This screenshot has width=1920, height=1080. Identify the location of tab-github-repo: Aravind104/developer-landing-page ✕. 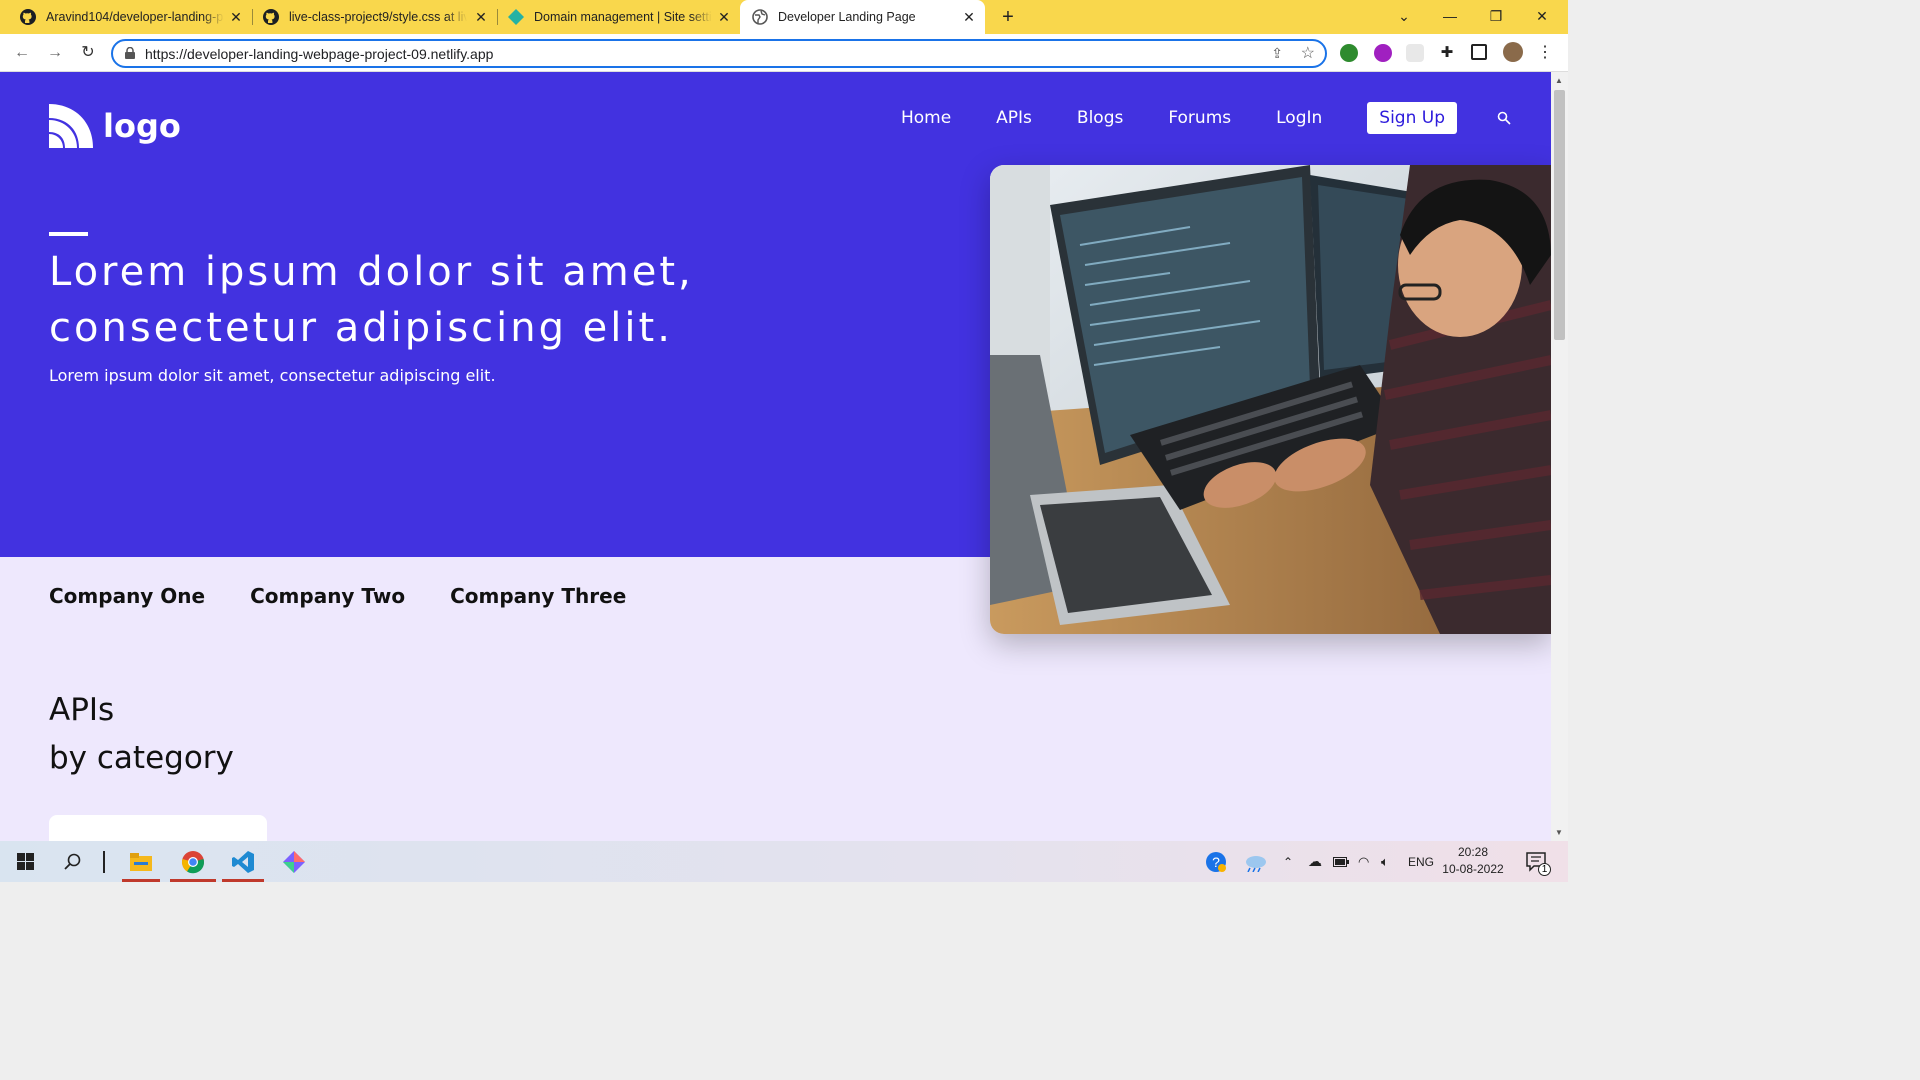
(126, 17).